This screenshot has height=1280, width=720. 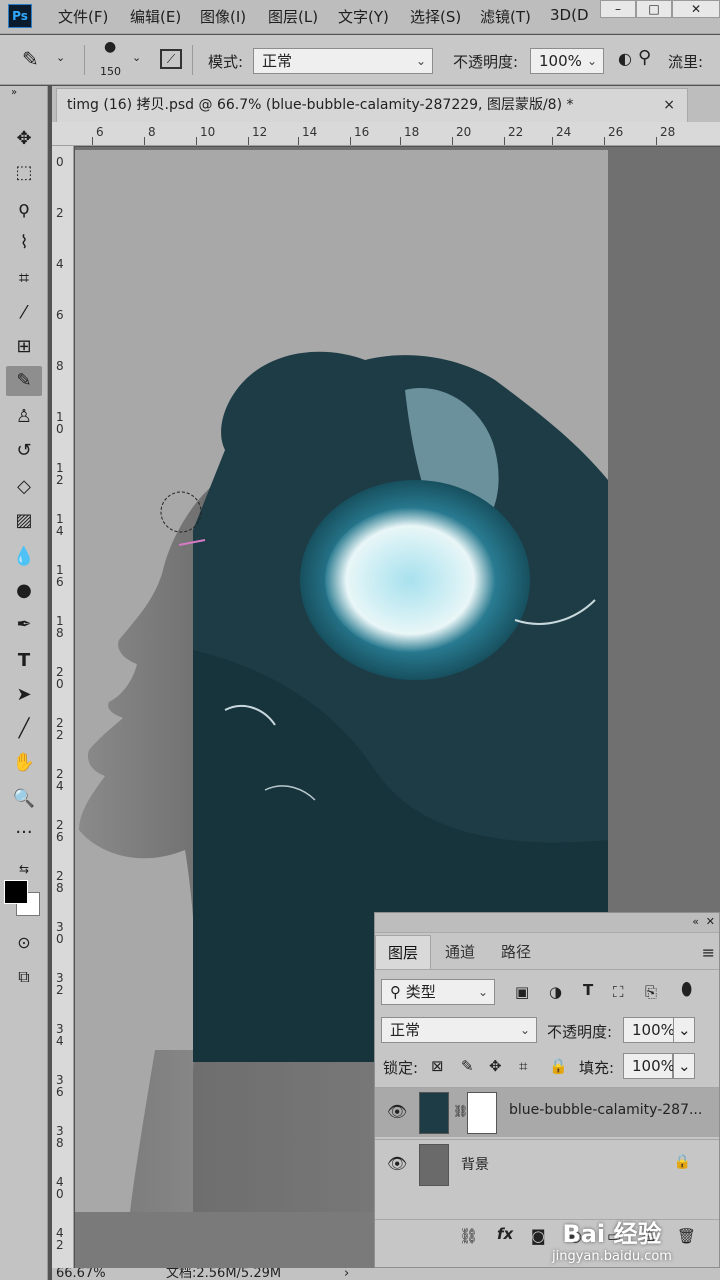 I want to click on blend-mode-select: 正常 ⌄, so click(x=459, y=1030).